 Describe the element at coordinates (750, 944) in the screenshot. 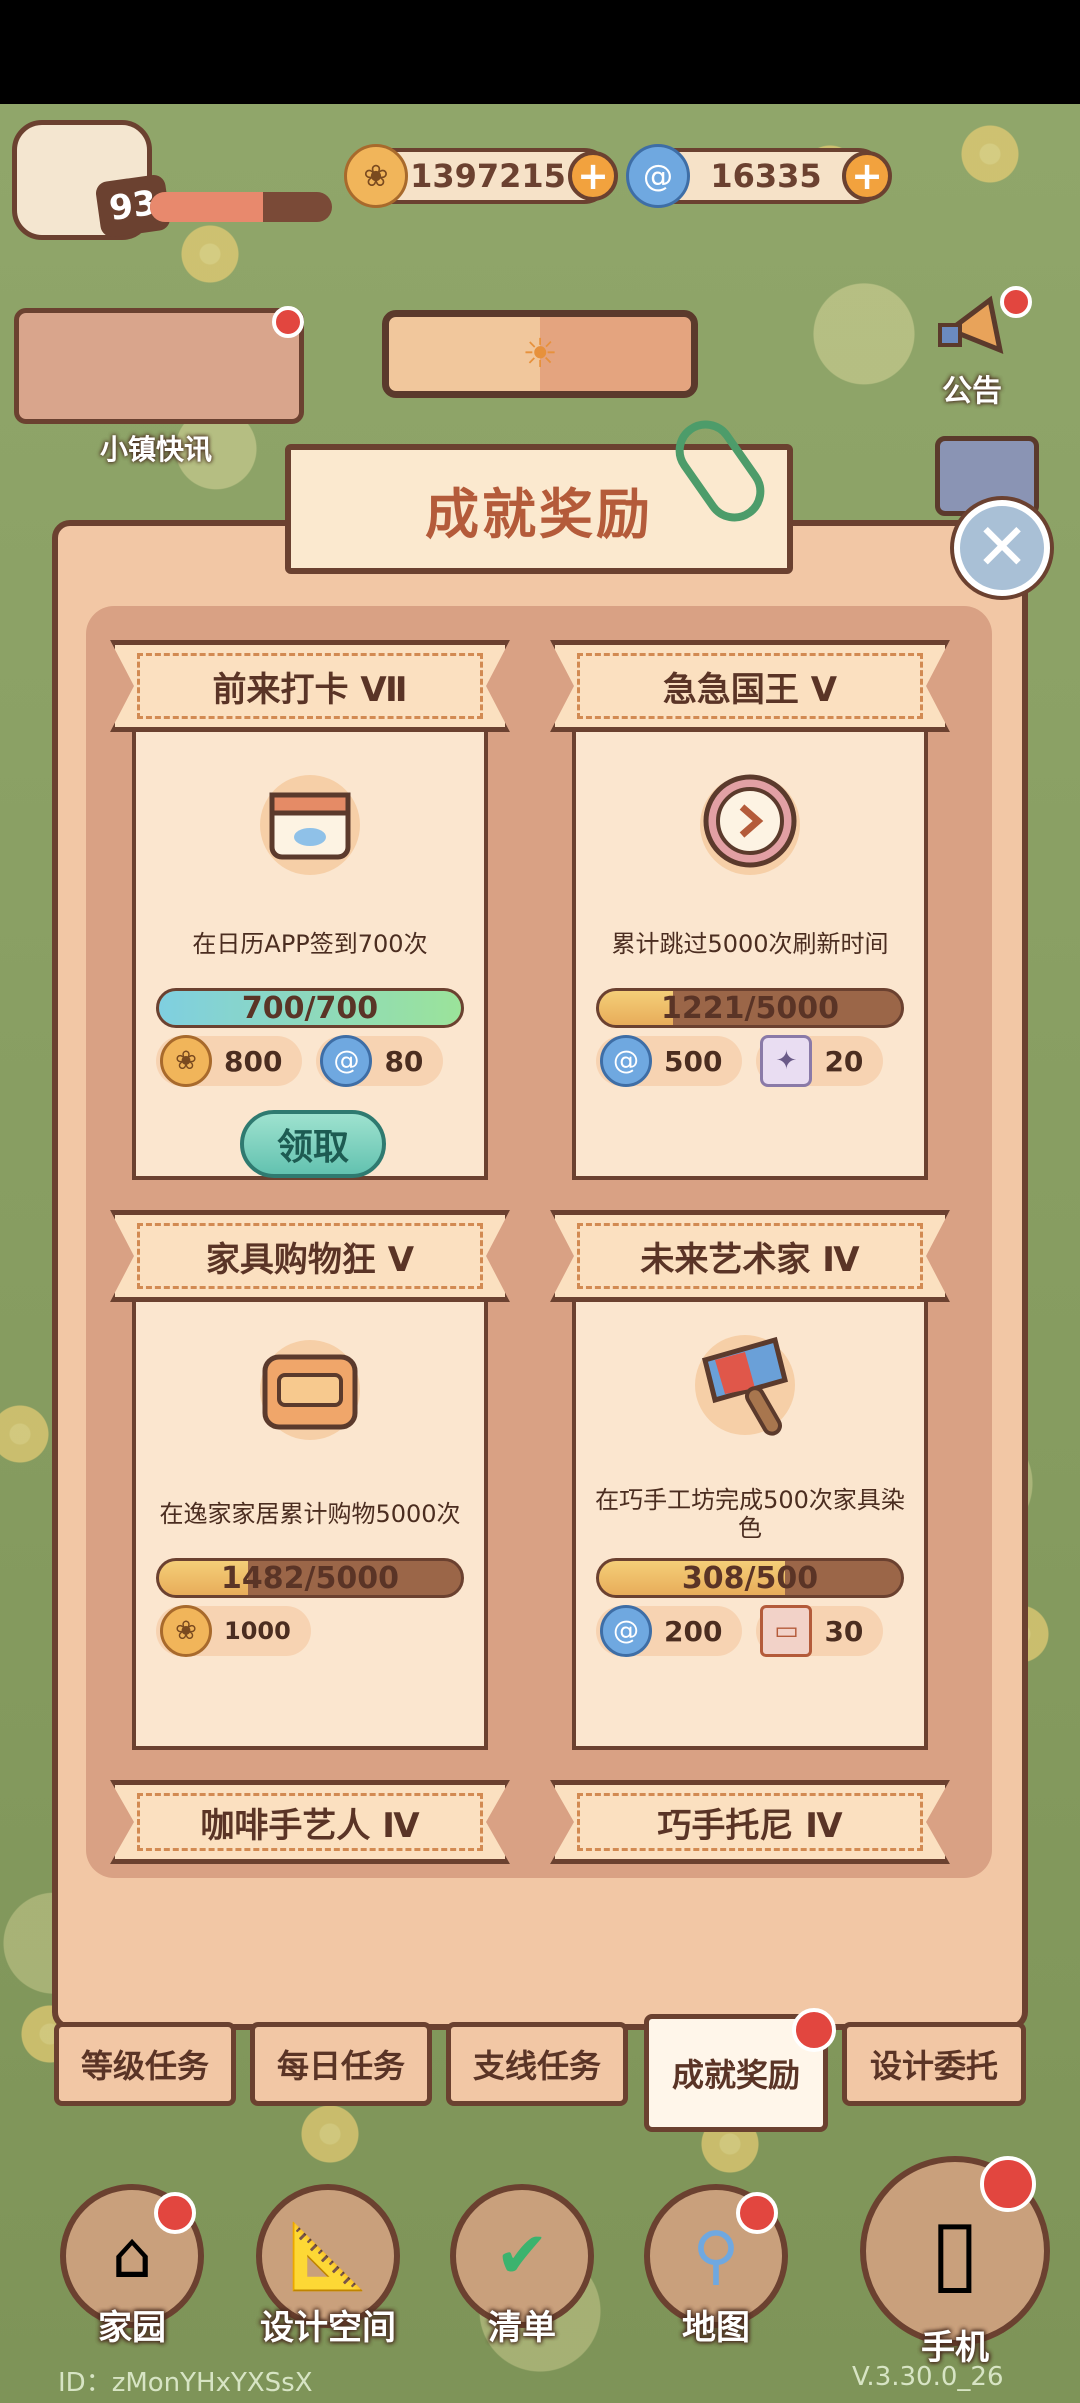

I see `achievement-desc: 累计跳过5000次刷新时间` at that location.